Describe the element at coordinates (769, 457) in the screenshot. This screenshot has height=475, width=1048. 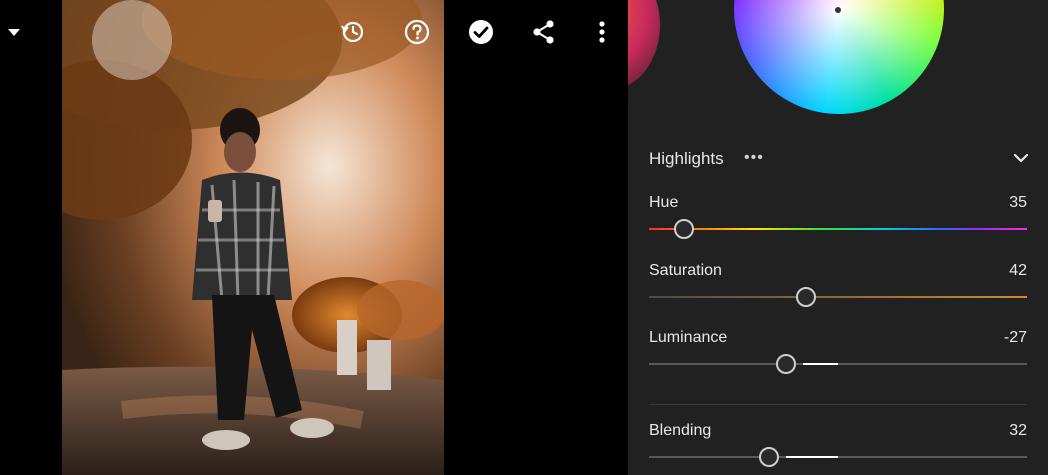
I see `blending-slider-thumb` at that location.